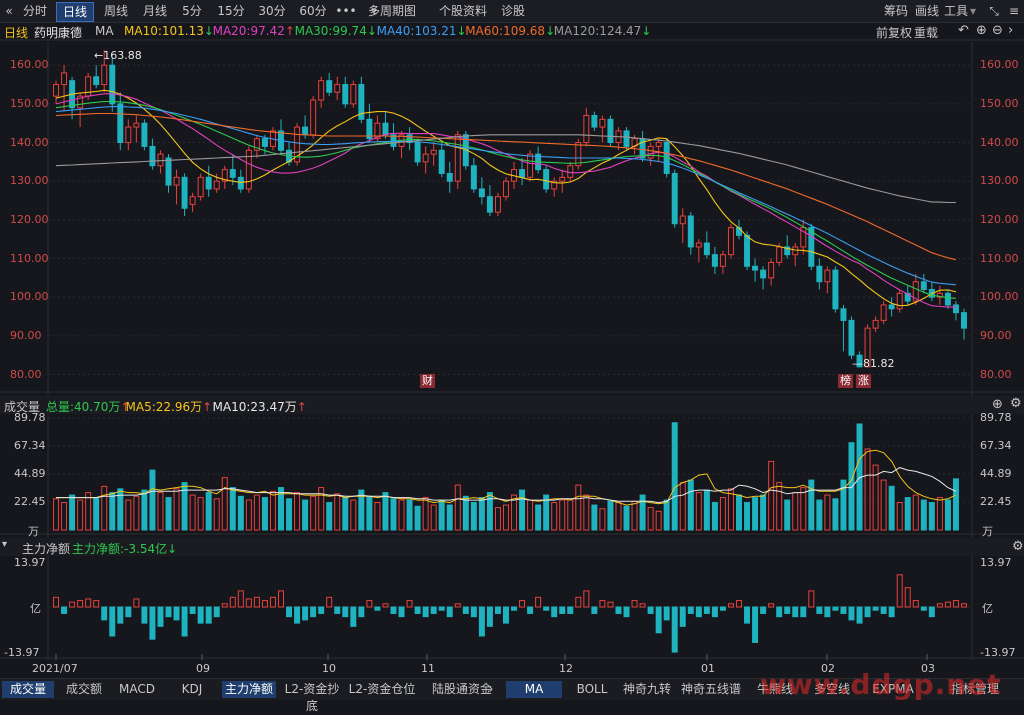  What do you see at coordinates (534, 689) in the screenshot?
I see `indicator-tab-8: MA` at bounding box center [534, 689].